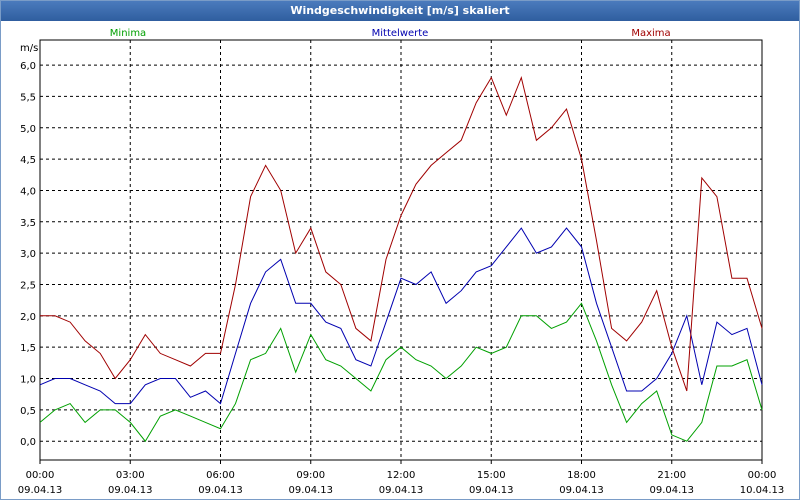 This screenshot has width=800, height=500. I want to click on x-tick-time: 18:00, so click(581, 475).